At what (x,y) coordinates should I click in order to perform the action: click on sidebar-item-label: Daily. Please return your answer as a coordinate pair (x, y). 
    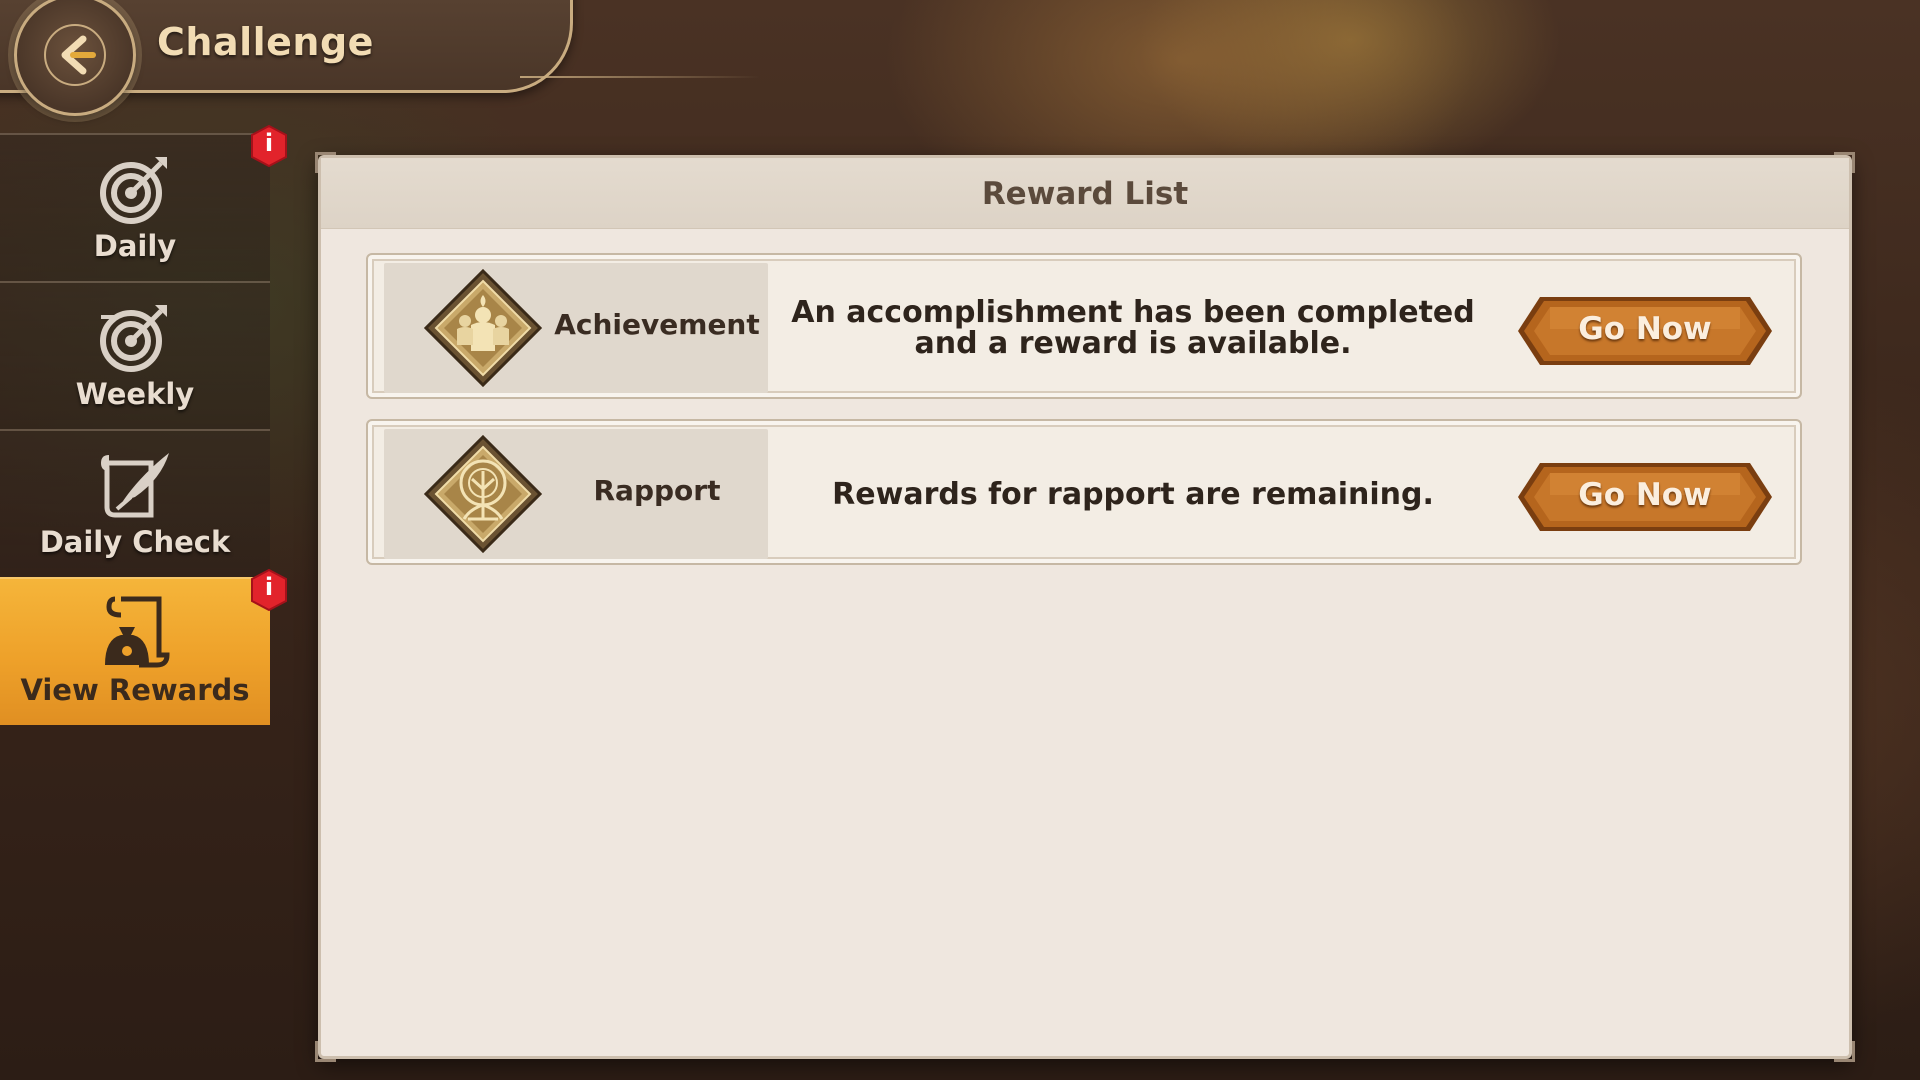
    Looking at the image, I should click on (135, 246).